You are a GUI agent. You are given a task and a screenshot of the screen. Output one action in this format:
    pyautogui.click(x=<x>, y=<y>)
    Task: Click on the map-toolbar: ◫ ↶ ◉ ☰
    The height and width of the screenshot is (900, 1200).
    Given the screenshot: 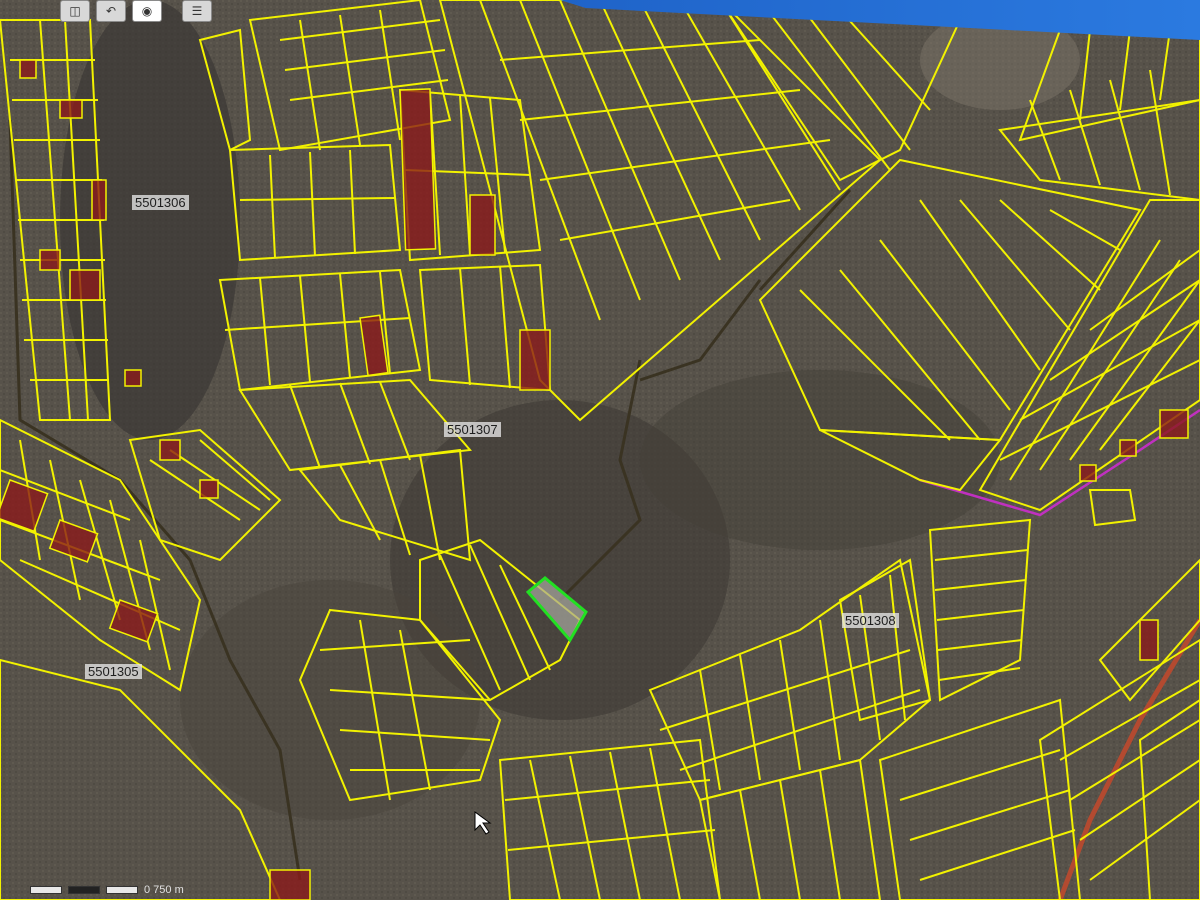 What is the action you would take?
    pyautogui.click(x=136, y=11)
    